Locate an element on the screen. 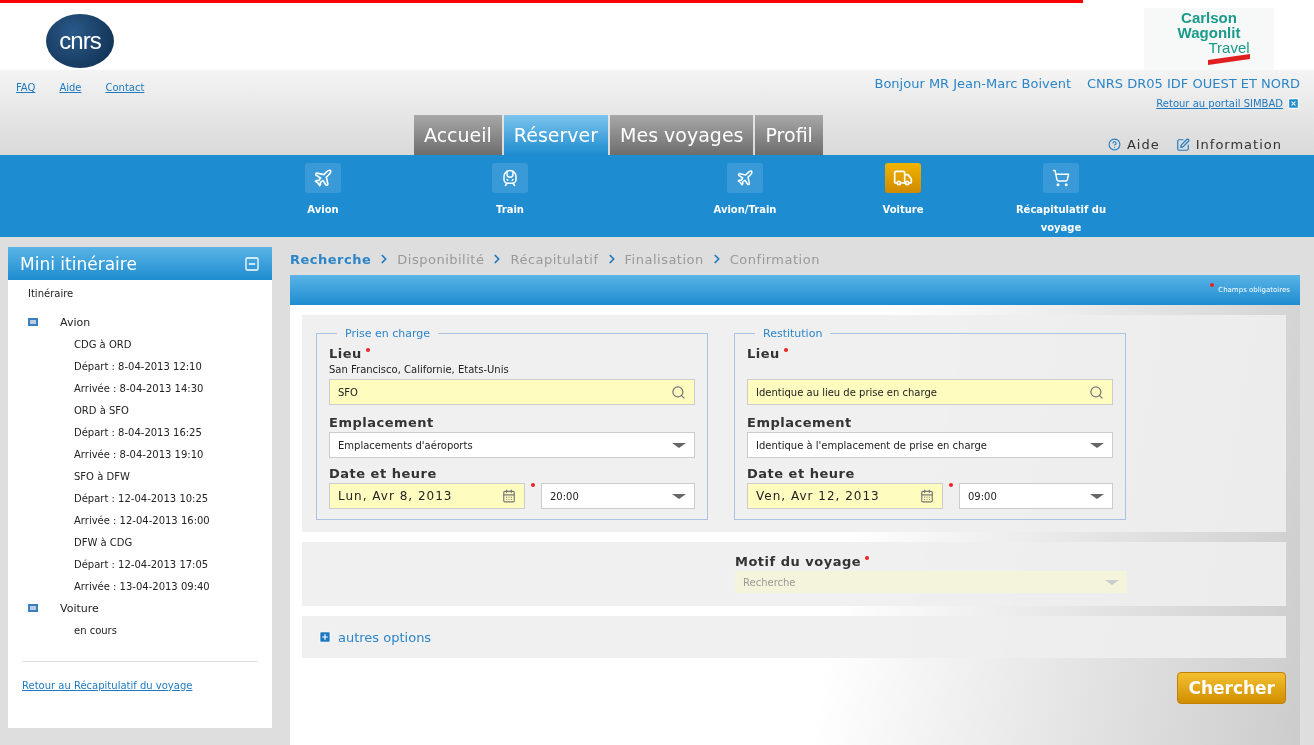  location-hint: San Francisco, Californie, Etats-Unis is located at coordinates (419, 369).